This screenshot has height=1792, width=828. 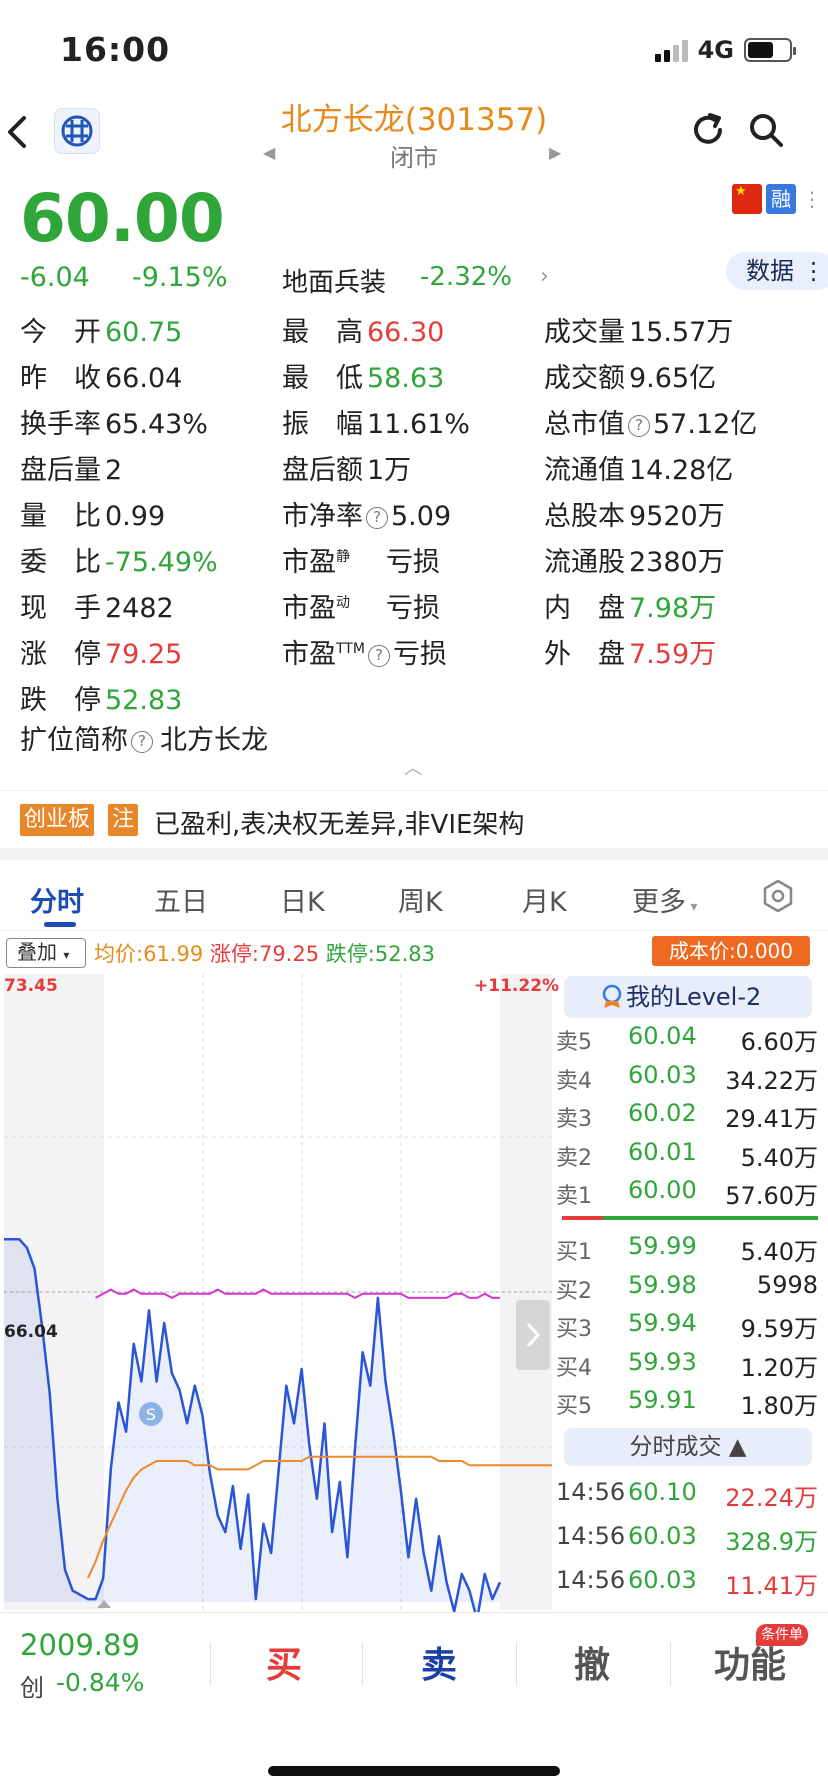 What do you see at coordinates (662, 1284) in the screenshot?
I see `row-price: 59.98` at bounding box center [662, 1284].